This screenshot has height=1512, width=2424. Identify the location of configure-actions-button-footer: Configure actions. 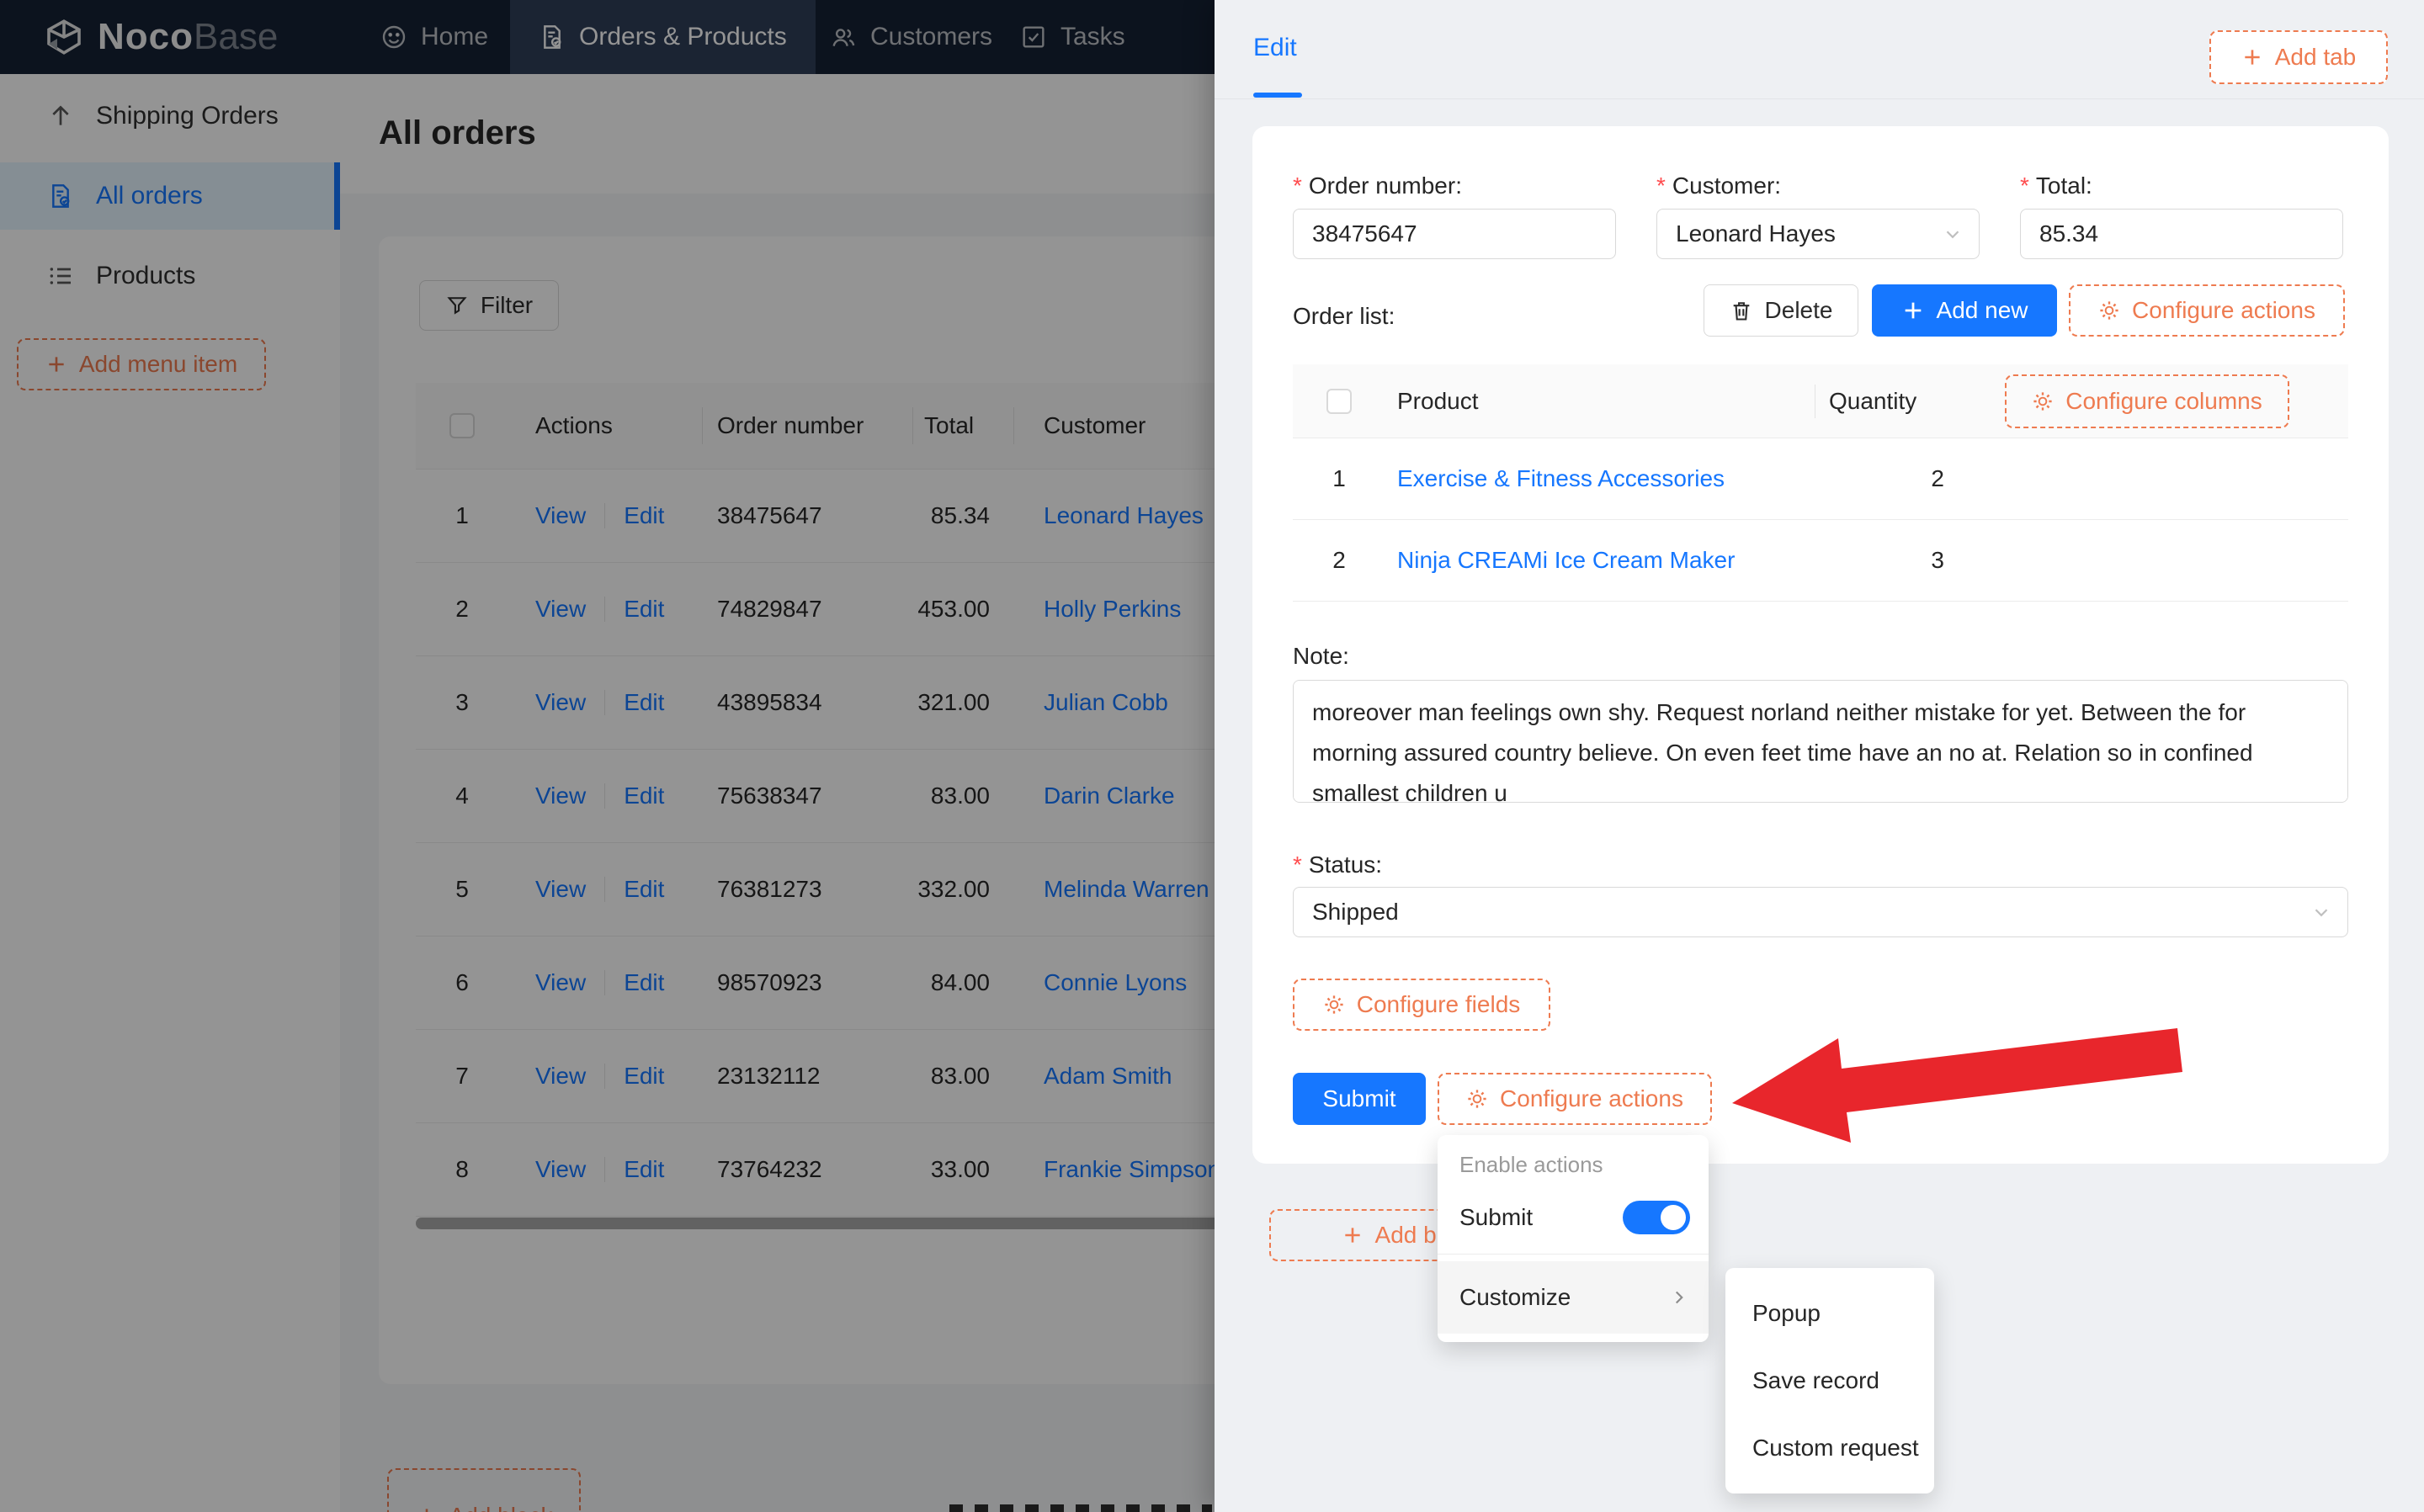
(1575, 1099).